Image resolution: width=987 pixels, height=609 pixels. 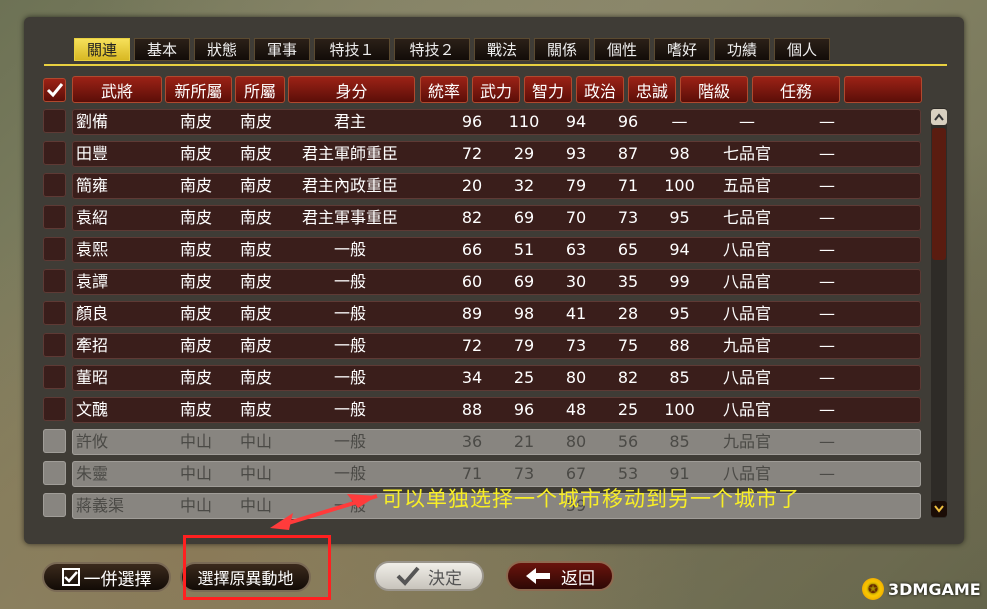 What do you see at coordinates (352, 49) in the screenshot?
I see `tab-skill-1: 特技１` at bounding box center [352, 49].